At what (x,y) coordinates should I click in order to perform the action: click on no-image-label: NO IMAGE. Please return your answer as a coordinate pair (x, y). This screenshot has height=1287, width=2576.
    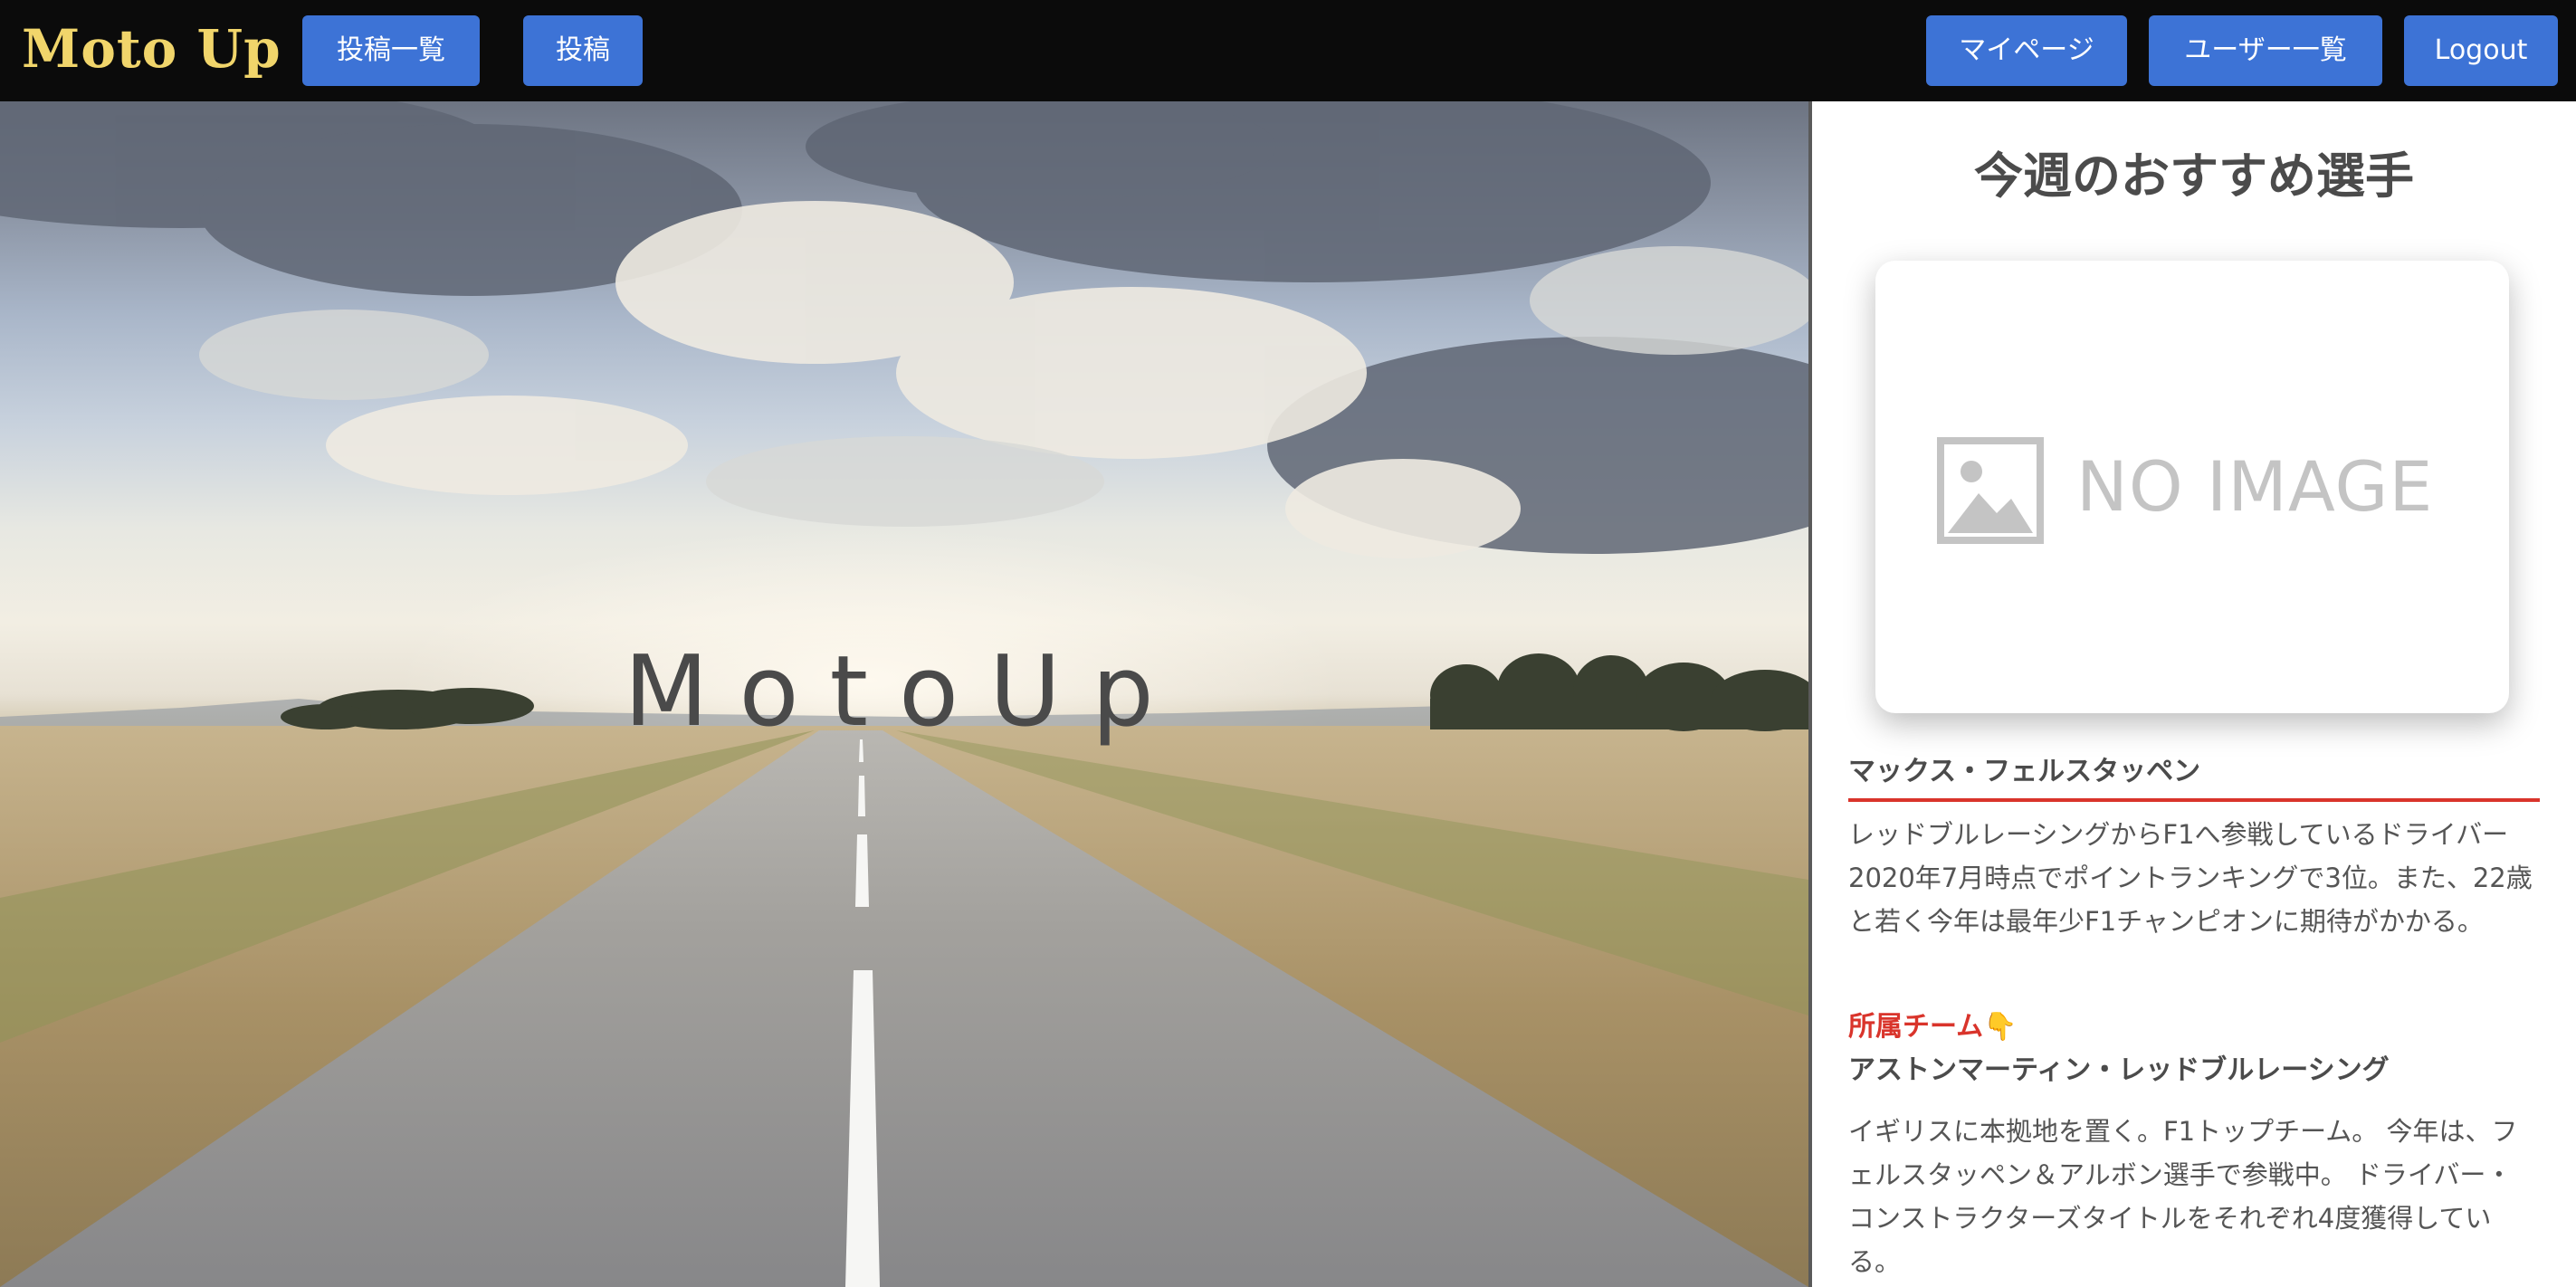
    Looking at the image, I should click on (2255, 486).